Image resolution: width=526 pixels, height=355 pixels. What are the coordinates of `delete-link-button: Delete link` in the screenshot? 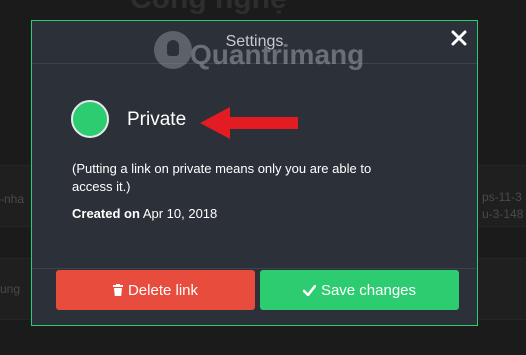 It's located at (155, 290).